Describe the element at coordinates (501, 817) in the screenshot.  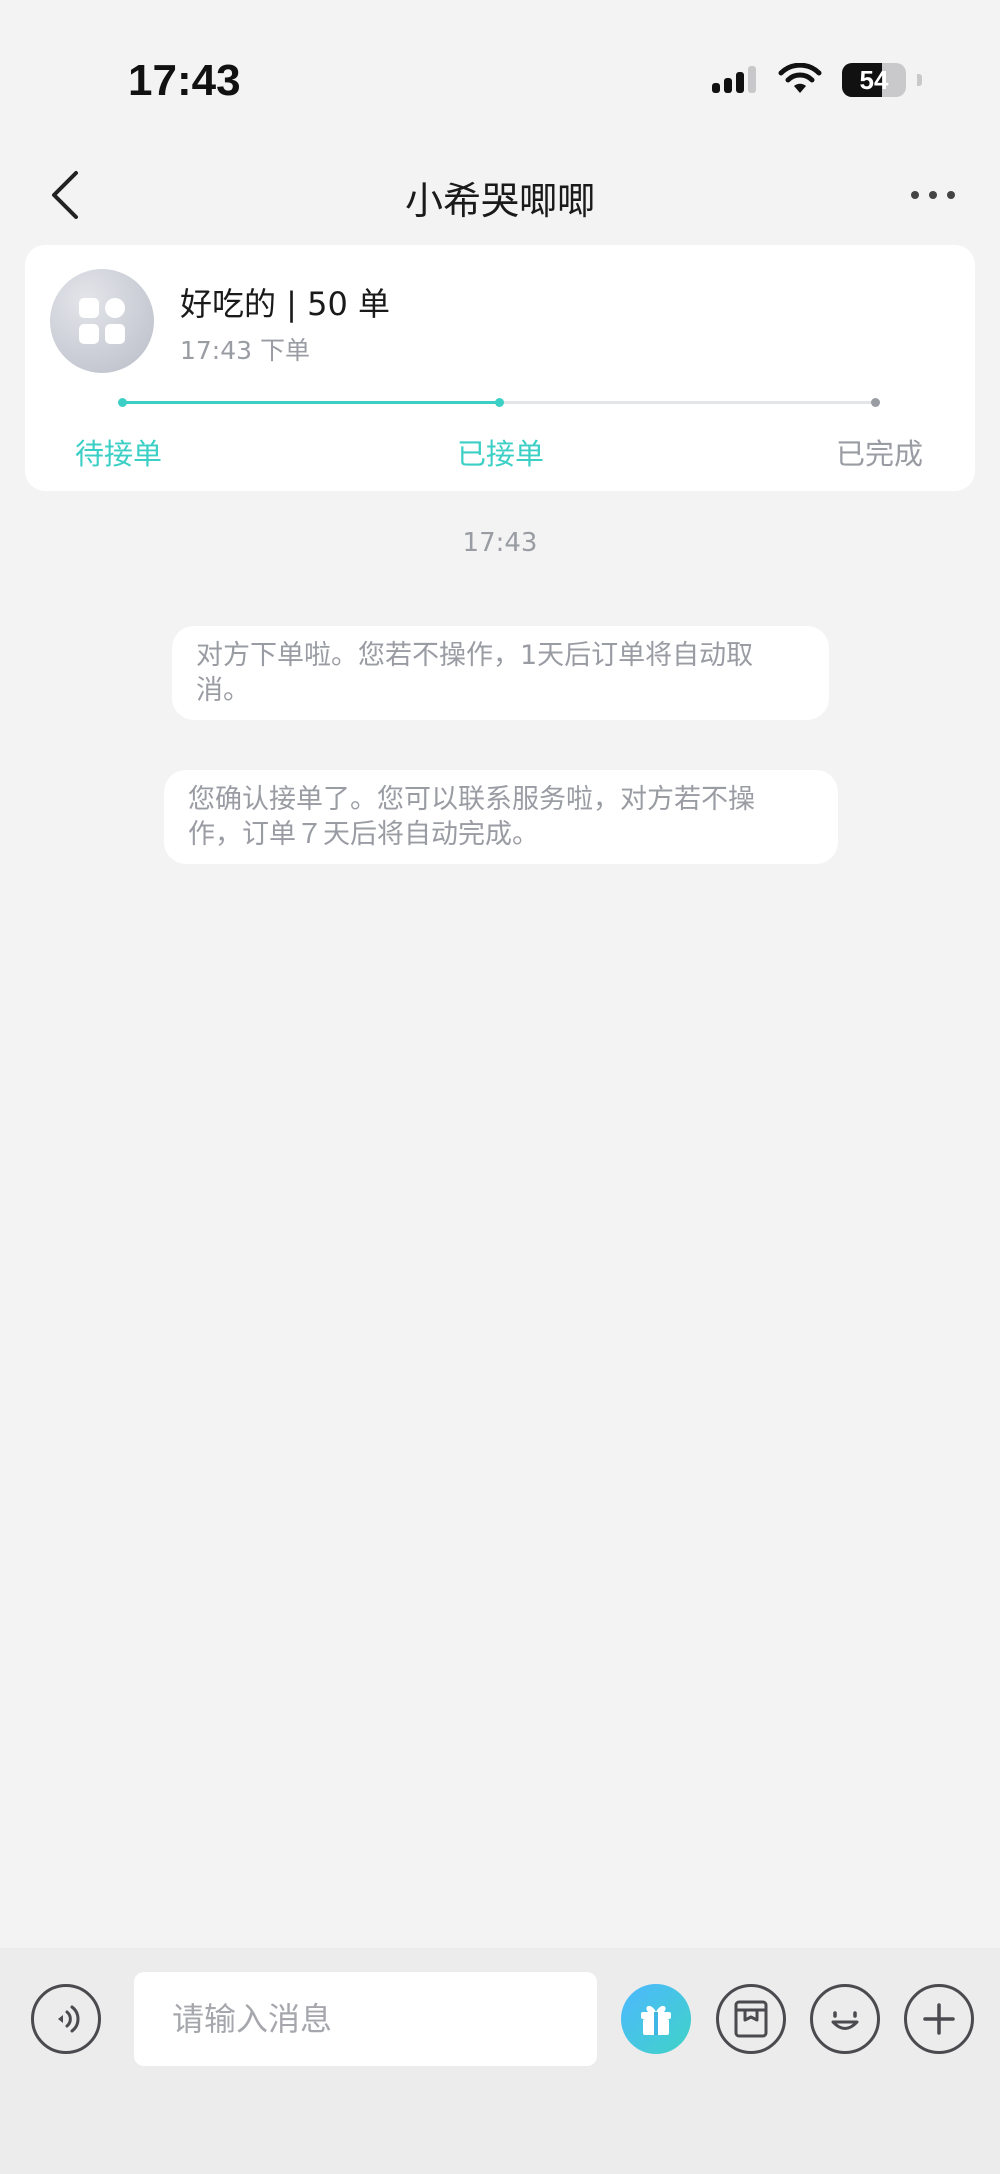
I see `system-message: 您确认接单了。您可以联系服务啦，对方若不操 作，订单７天后将自动完成。` at that location.